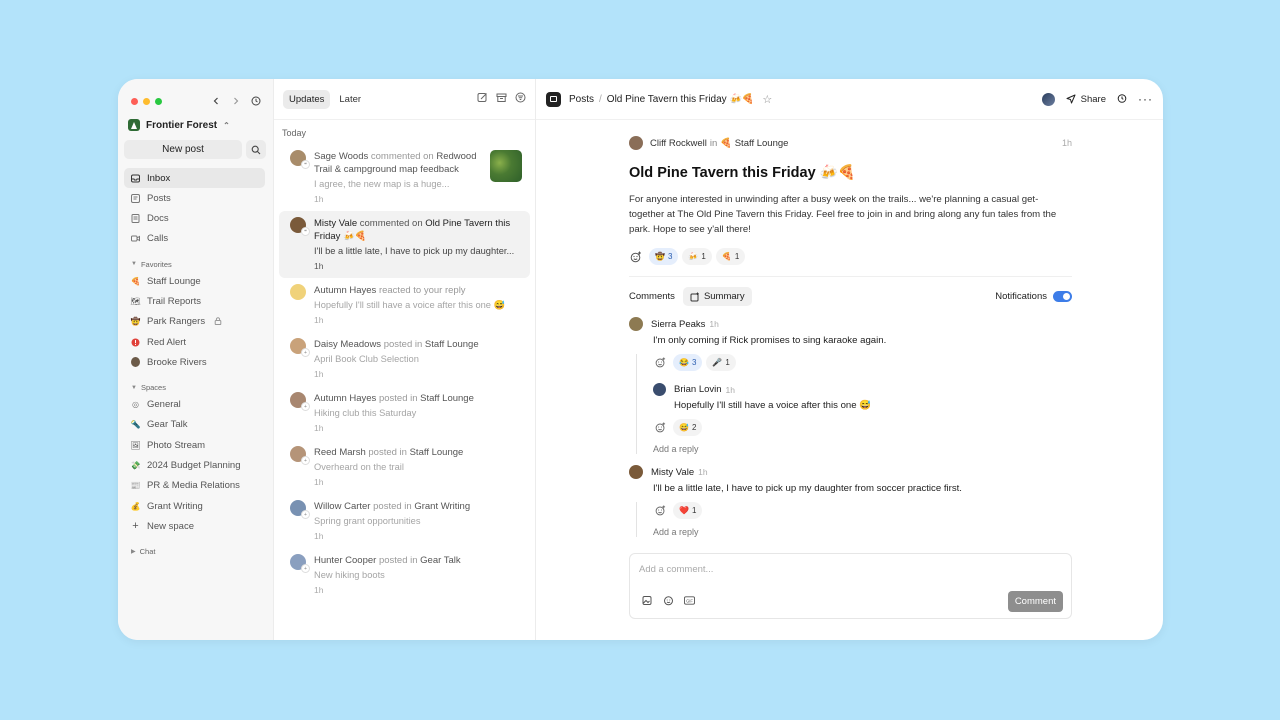  Describe the element at coordinates (194, 219) in the screenshot. I see `sidebar-item-docs: Docs` at that location.